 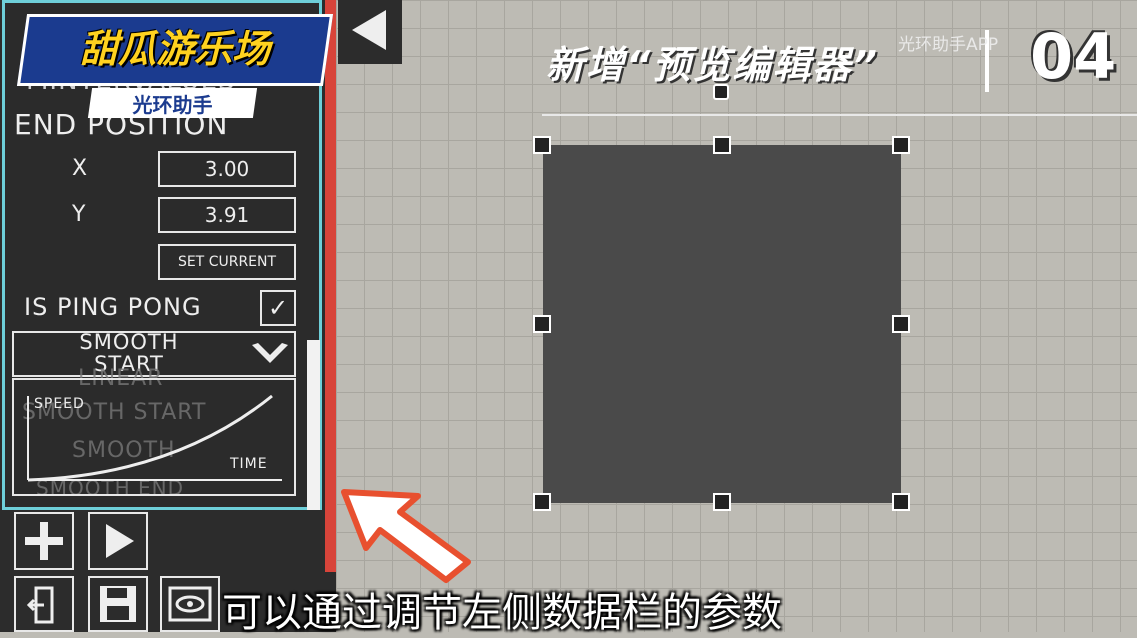 I want to click on arrow-left-icon, so click(x=369, y=30).